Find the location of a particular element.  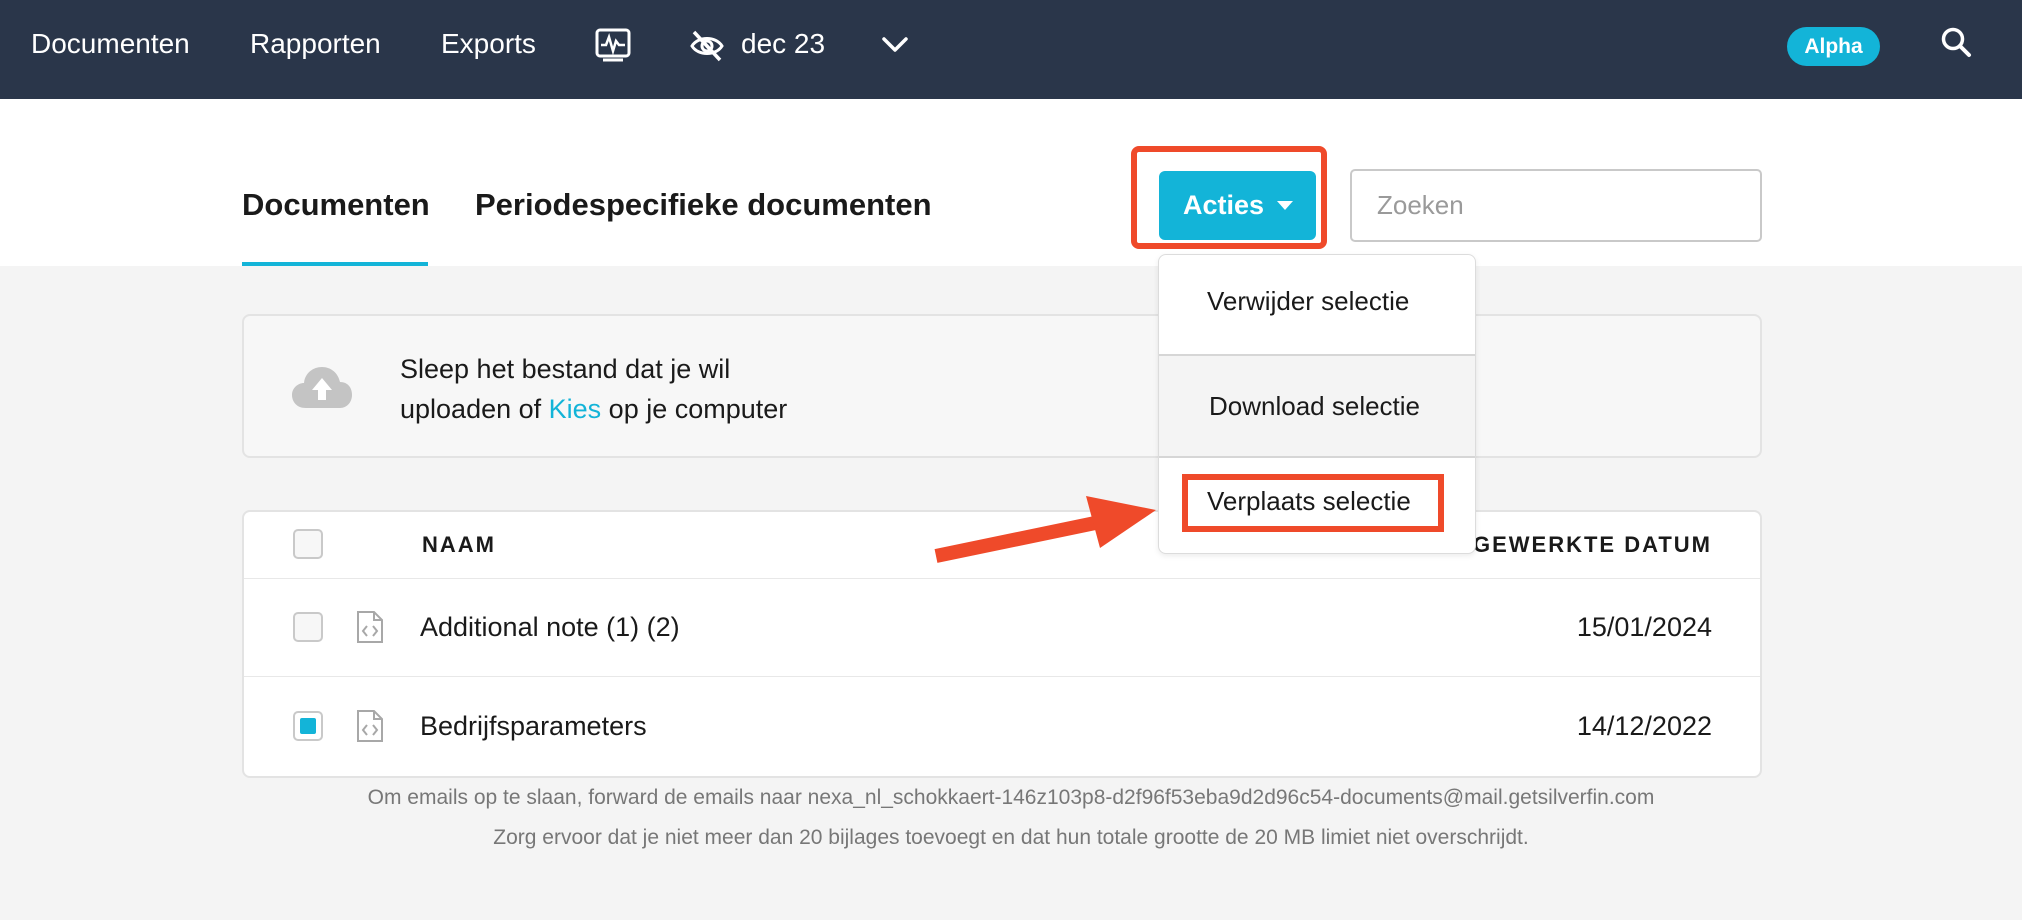

nav-exports: Exports is located at coordinates (488, 44).